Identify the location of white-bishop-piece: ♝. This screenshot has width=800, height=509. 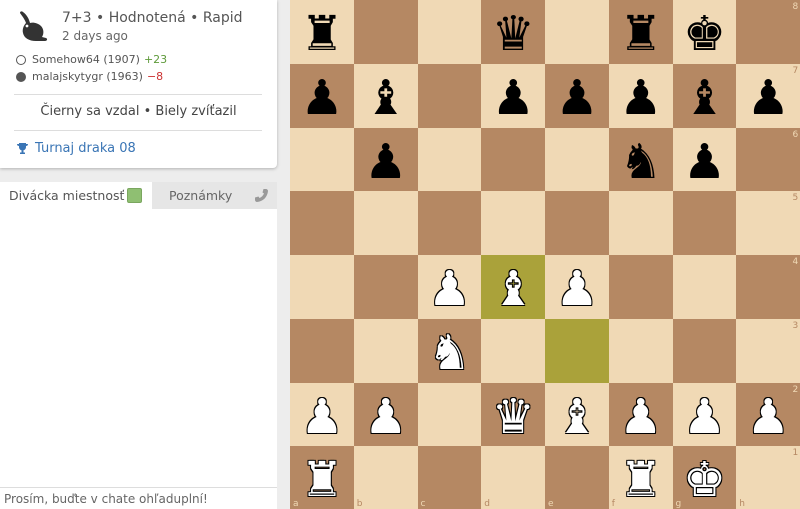
(577, 415).